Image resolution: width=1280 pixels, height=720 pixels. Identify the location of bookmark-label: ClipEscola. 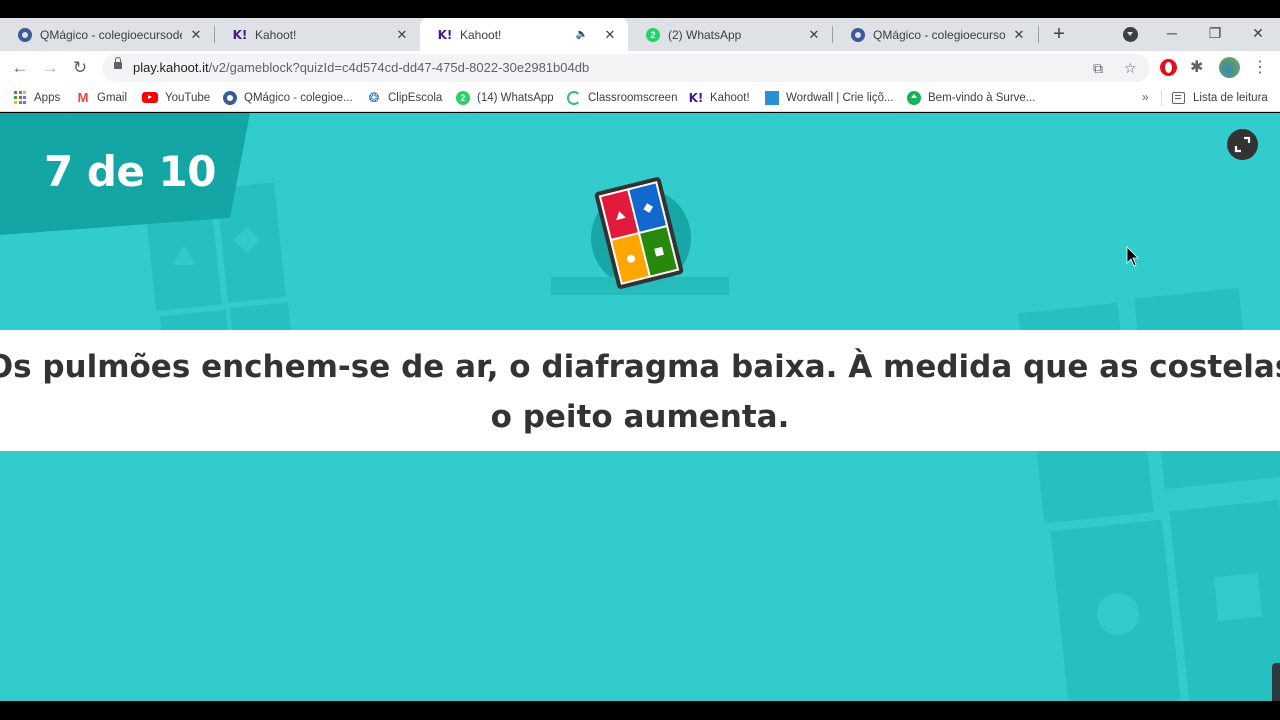
(415, 97).